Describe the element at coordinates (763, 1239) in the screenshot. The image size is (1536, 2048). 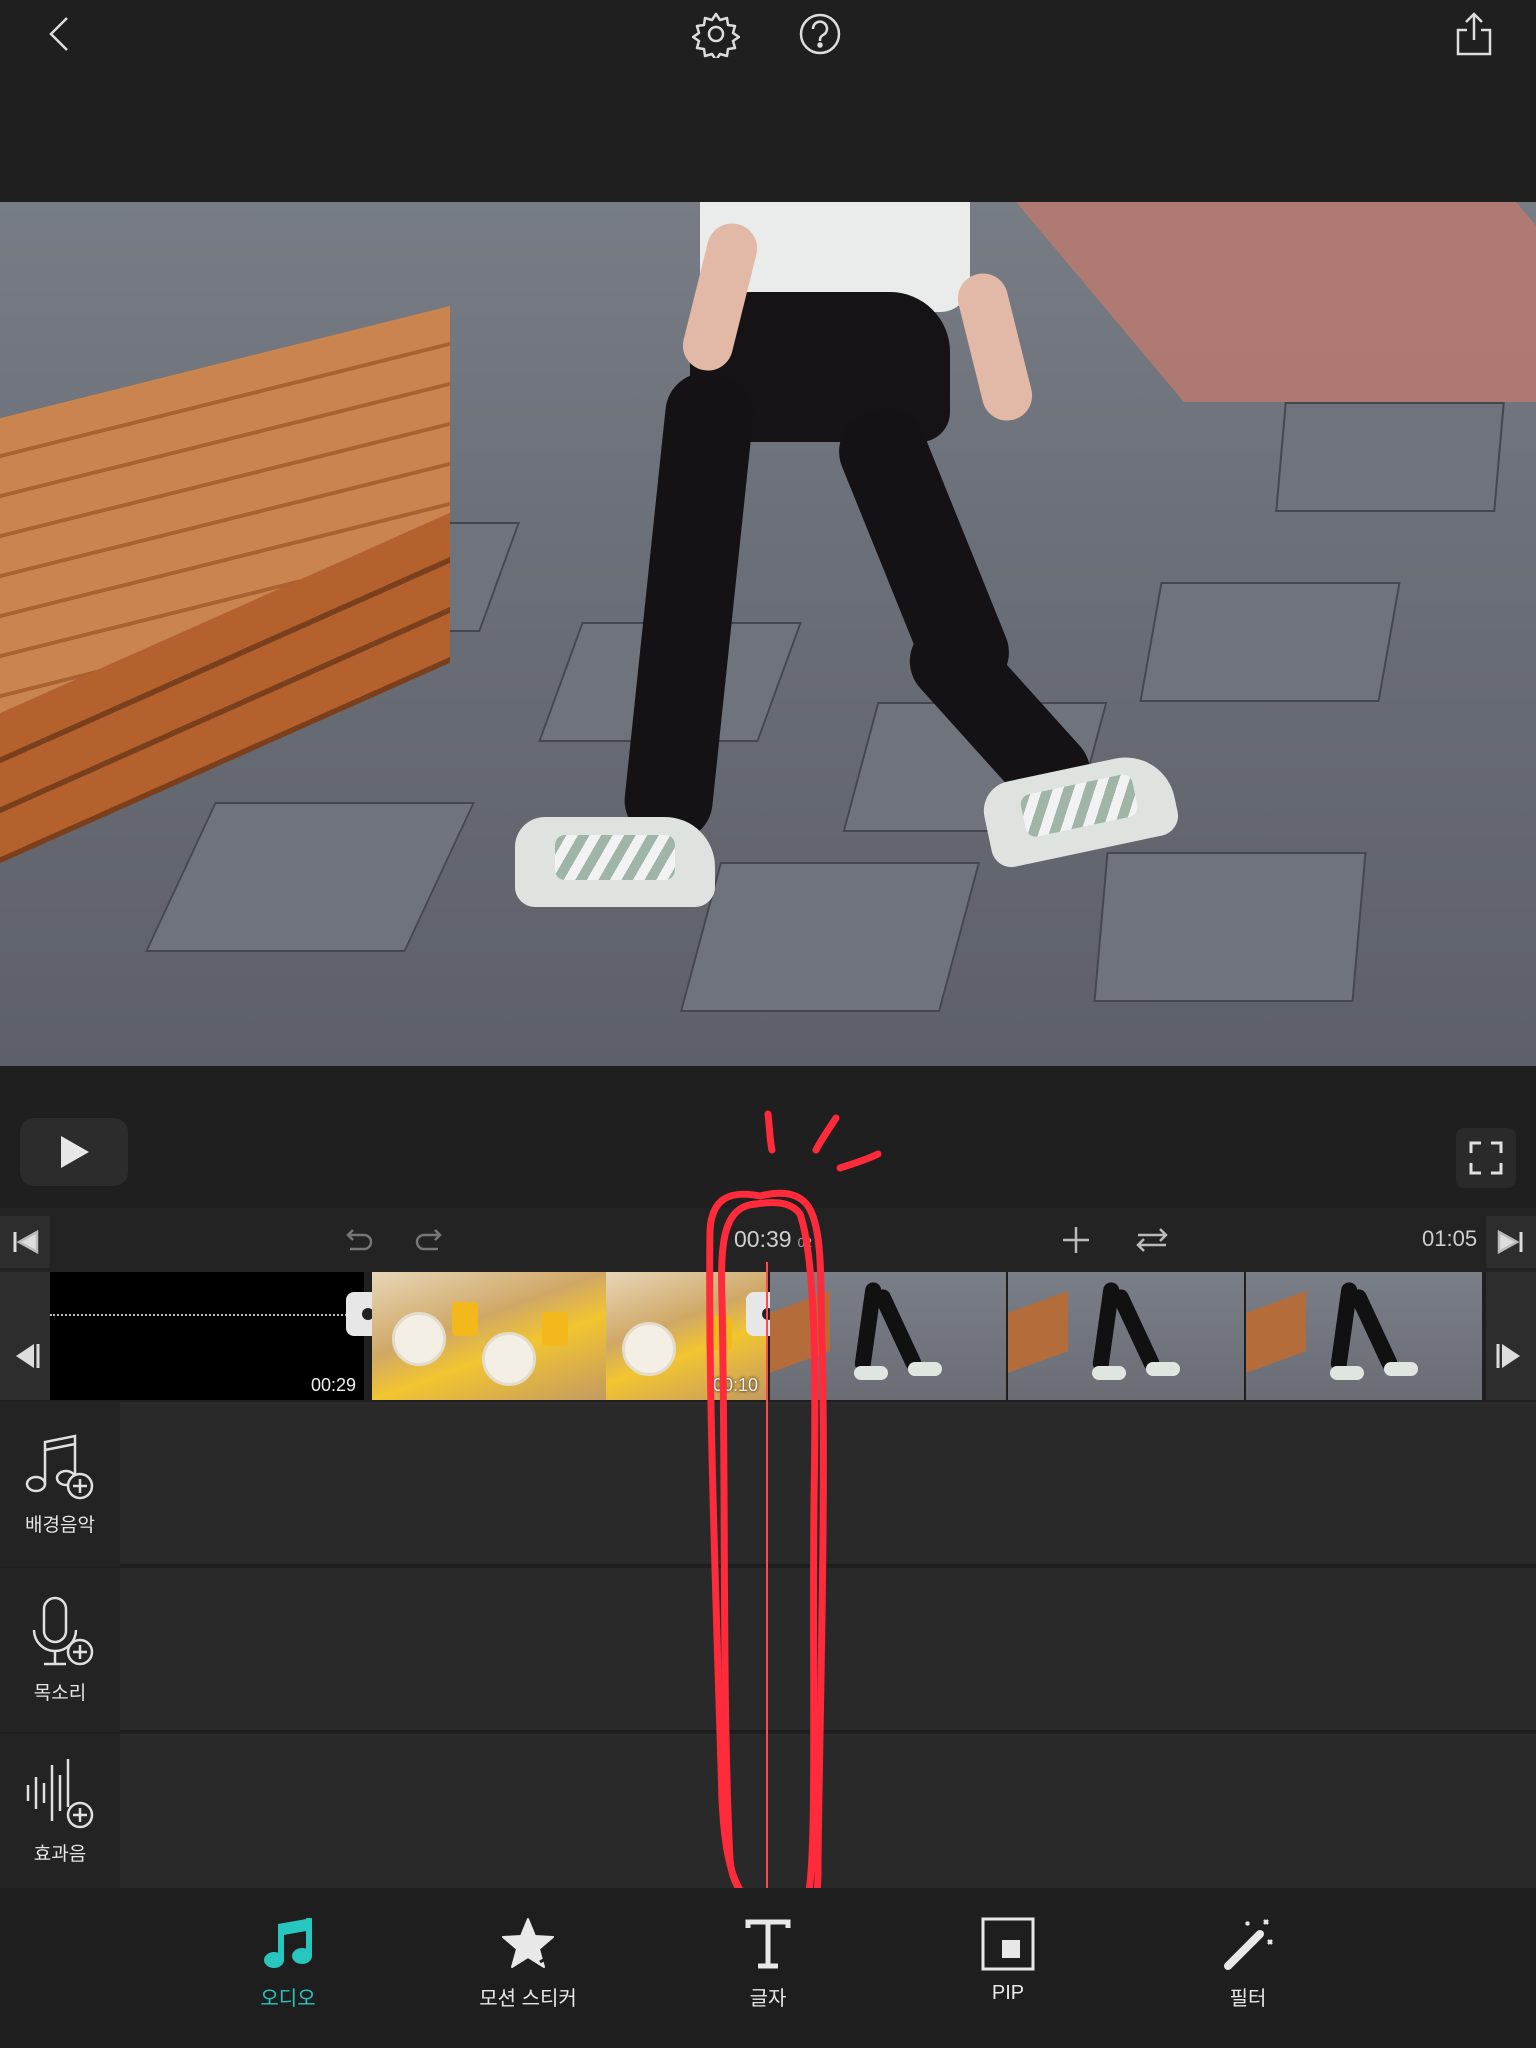
I see `current-time-value: 00:39` at that location.